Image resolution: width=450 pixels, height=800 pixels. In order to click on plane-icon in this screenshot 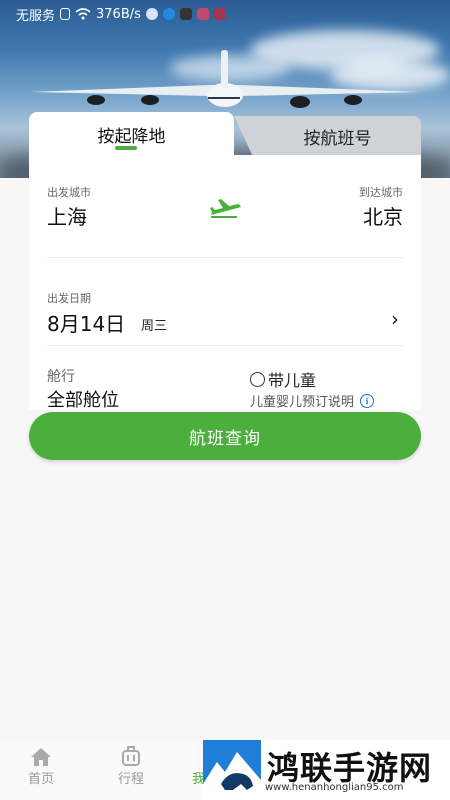, I will do `click(226, 208)`.